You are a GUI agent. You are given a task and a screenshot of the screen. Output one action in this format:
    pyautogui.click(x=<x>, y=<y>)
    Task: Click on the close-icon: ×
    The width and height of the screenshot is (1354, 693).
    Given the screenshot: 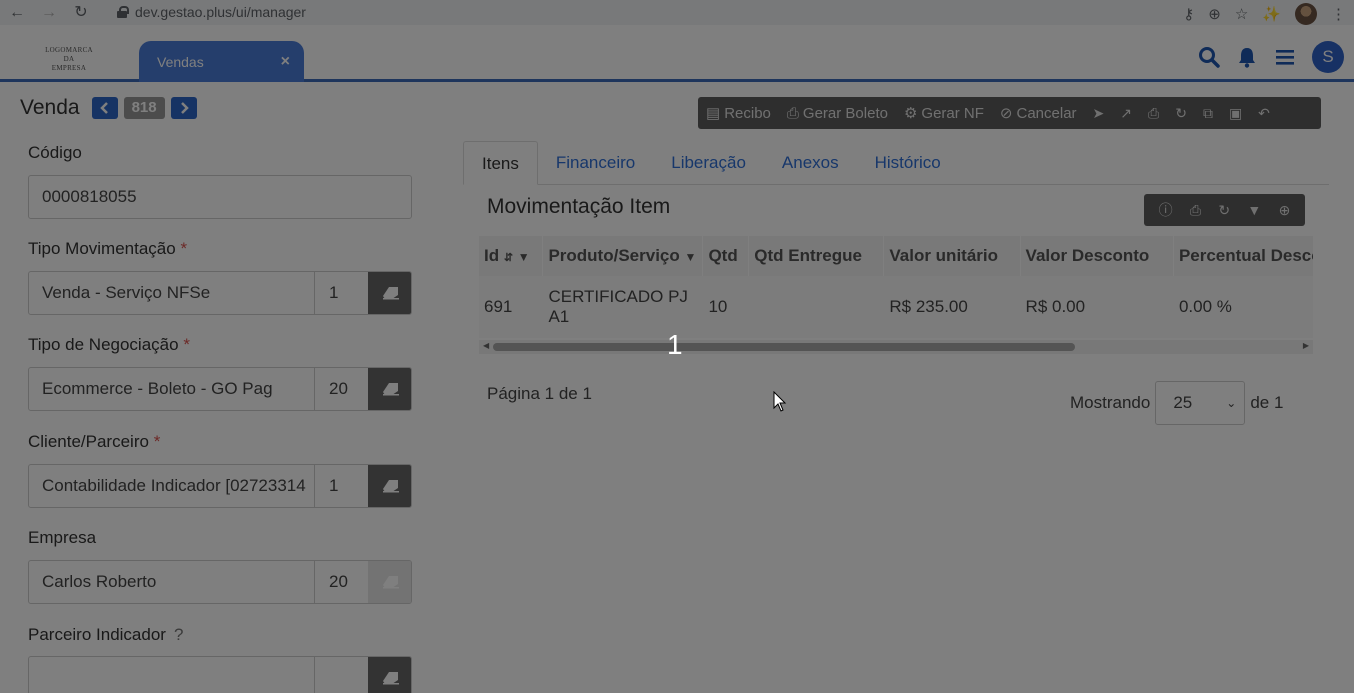 What is the action you would take?
    pyautogui.click(x=285, y=62)
    